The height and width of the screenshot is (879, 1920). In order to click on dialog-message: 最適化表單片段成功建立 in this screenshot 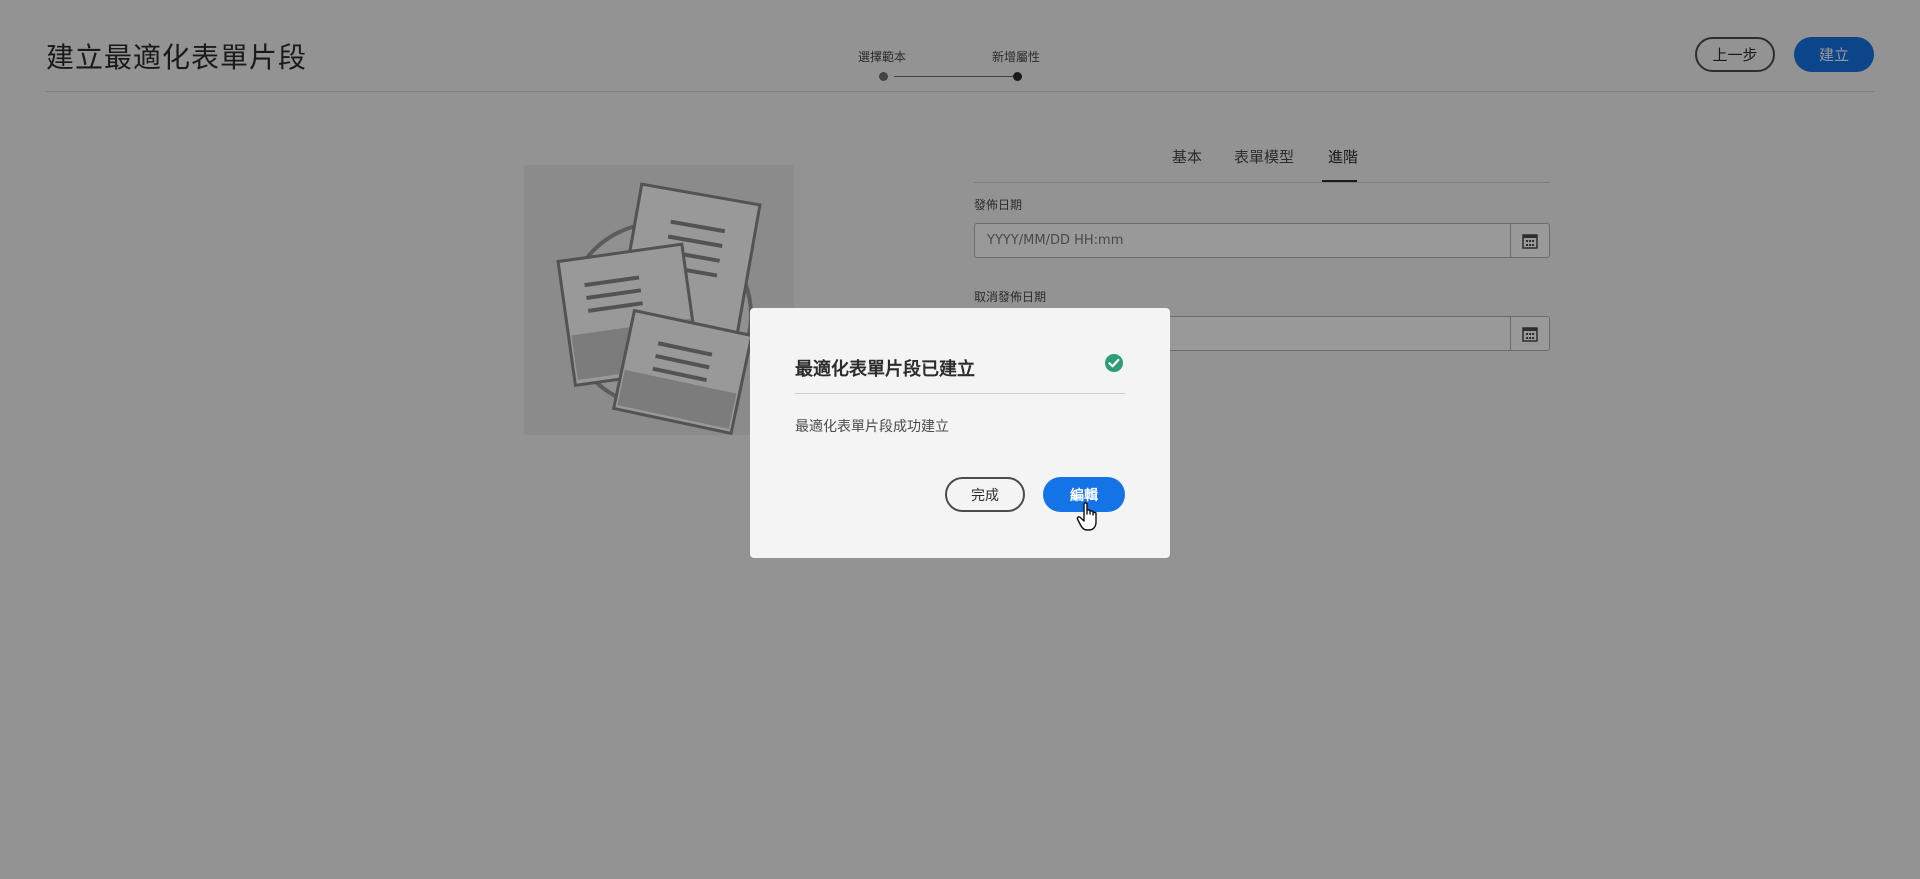, I will do `click(872, 427)`.